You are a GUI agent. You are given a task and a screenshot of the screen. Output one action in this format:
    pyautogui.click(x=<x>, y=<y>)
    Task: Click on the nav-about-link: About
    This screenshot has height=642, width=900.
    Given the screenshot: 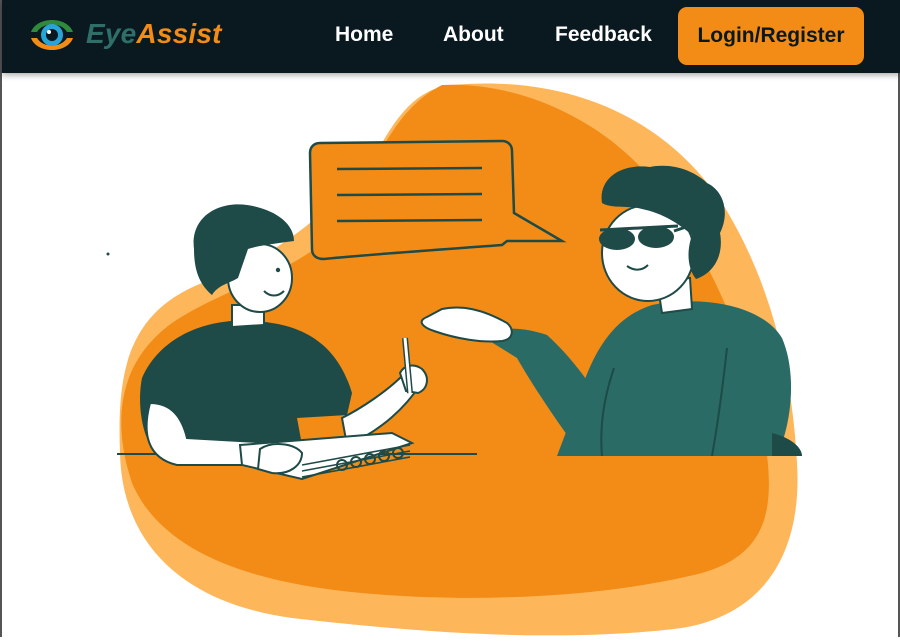 What is the action you would take?
    pyautogui.click(x=473, y=35)
    